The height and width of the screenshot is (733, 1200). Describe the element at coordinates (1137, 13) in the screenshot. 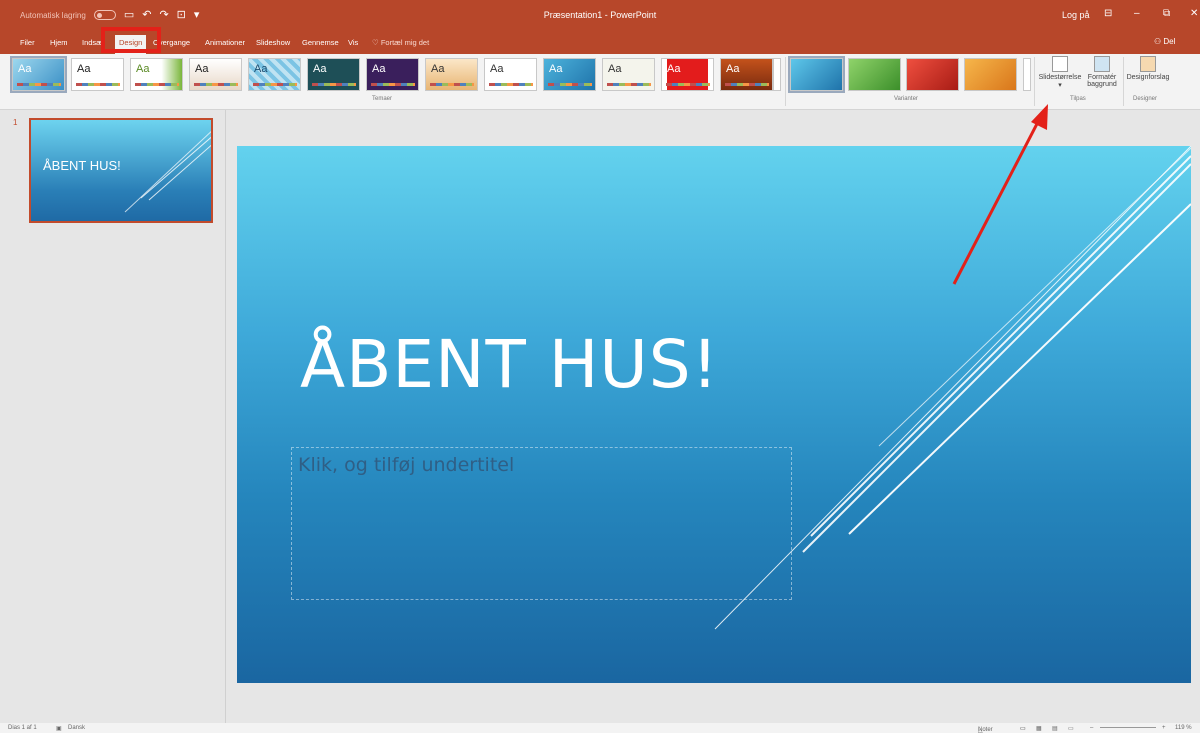

I see `minimize-icon: –` at that location.